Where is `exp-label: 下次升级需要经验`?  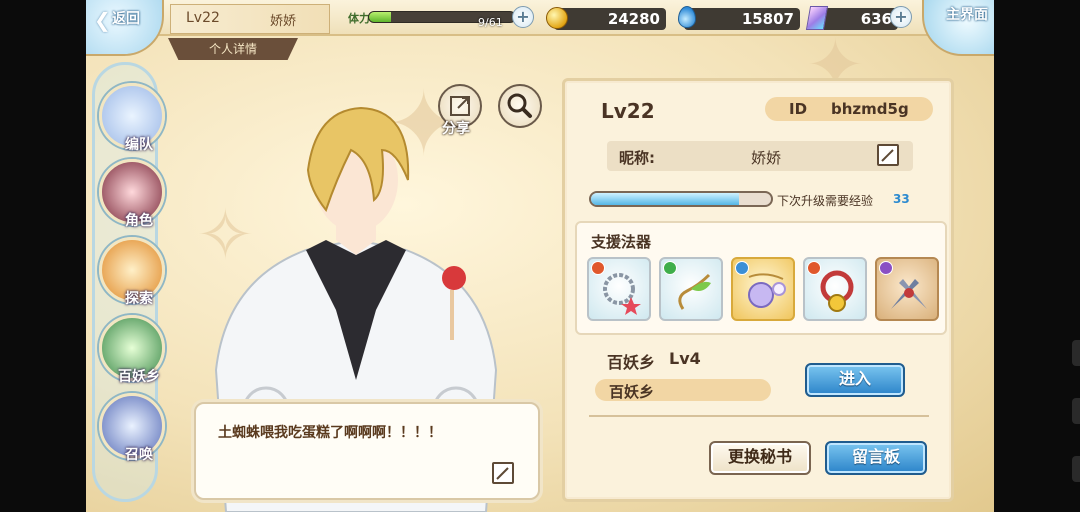 exp-label: 下次升级需要经验 is located at coordinates (825, 201).